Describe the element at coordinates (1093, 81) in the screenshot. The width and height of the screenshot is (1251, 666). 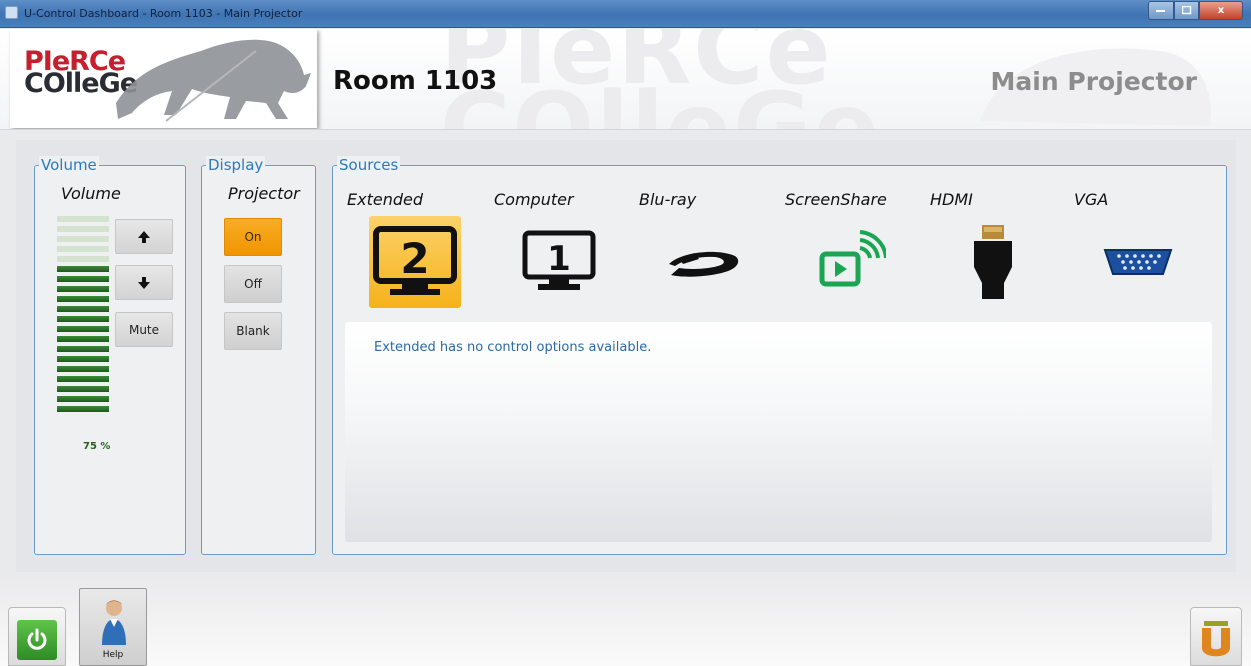
I see `device-title: Main Projector` at that location.